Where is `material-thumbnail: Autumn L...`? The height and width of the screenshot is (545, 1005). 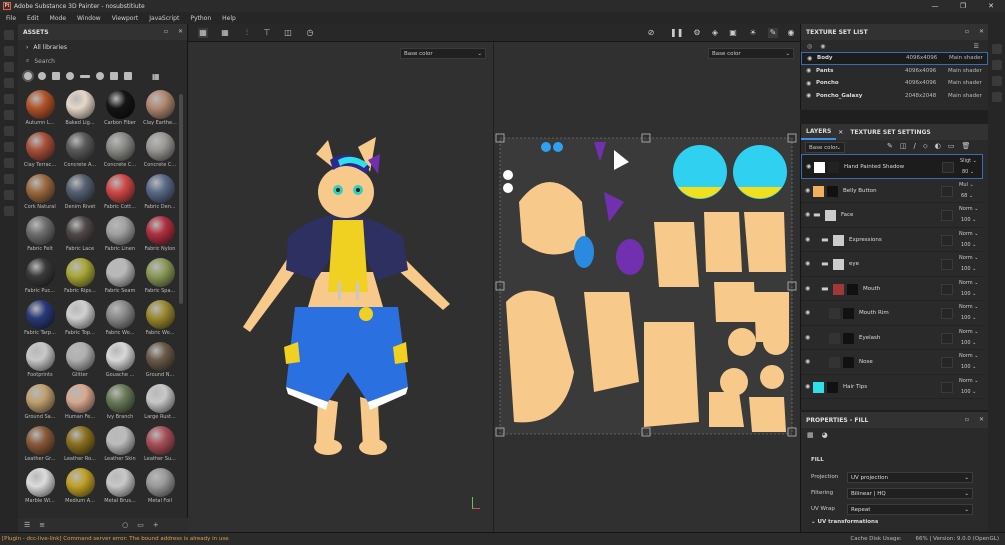
material-thumbnail: Autumn L... is located at coordinates (40, 108).